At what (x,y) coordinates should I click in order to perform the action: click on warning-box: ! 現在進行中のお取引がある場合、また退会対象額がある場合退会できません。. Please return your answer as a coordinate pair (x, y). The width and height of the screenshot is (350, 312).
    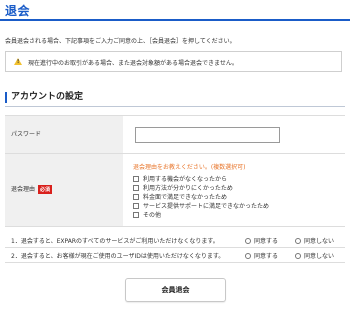
    Looking at the image, I should click on (173, 61).